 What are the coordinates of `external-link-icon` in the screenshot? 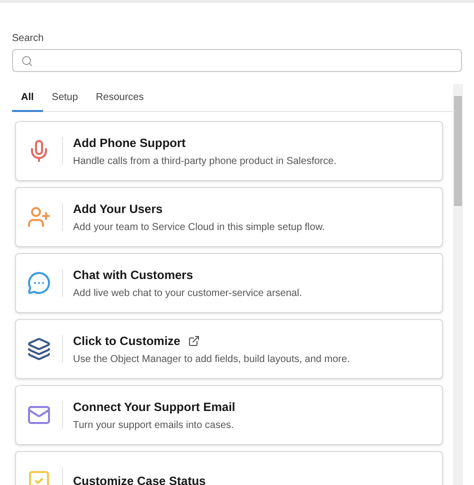 It's located at (194, 340).